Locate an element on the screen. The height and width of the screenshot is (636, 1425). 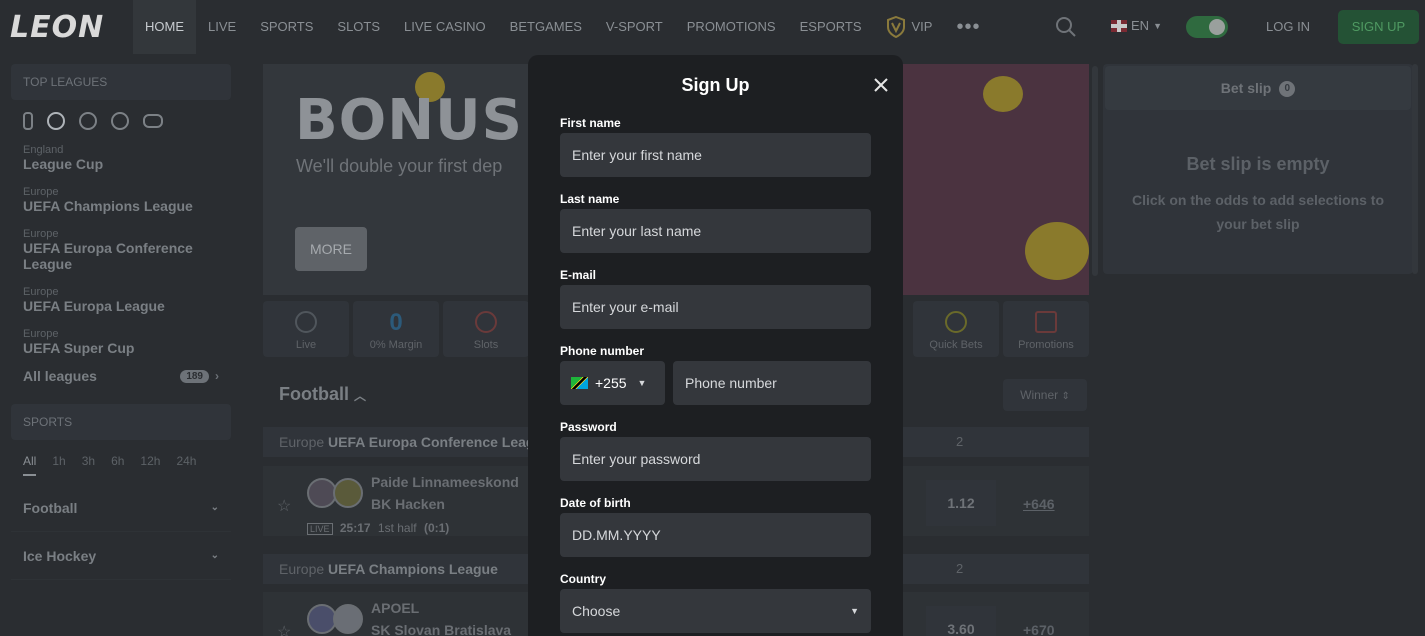
time-filter-12h: 12h is located at coordinates (150, 465).